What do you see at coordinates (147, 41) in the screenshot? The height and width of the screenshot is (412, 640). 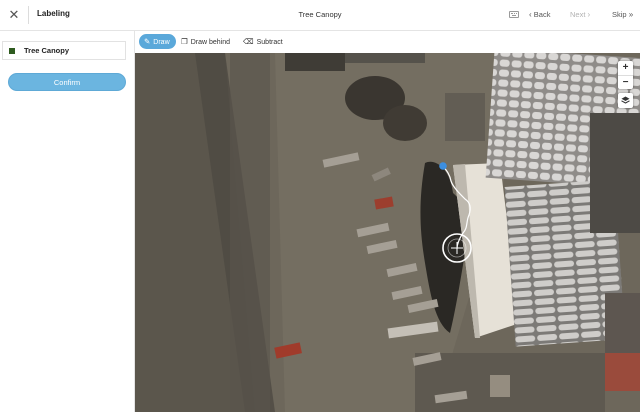 I see `pencil-icon: ✎` at bounding box center [147, 41].